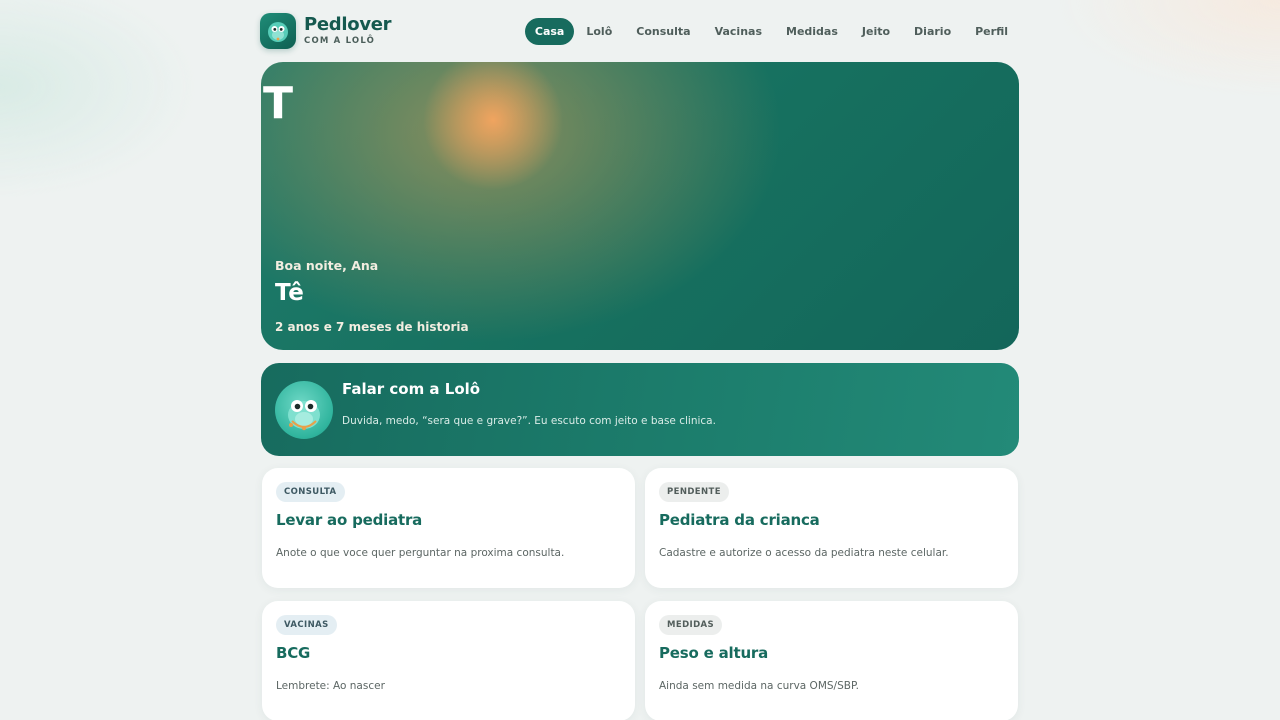 Image resolution: width=1280 pixels, height=720 pixels. What do you see at coordinates (876, 31) in the screenshot?
I see `nav-item-jeito: Jeito` at bounding box center [876, 31].